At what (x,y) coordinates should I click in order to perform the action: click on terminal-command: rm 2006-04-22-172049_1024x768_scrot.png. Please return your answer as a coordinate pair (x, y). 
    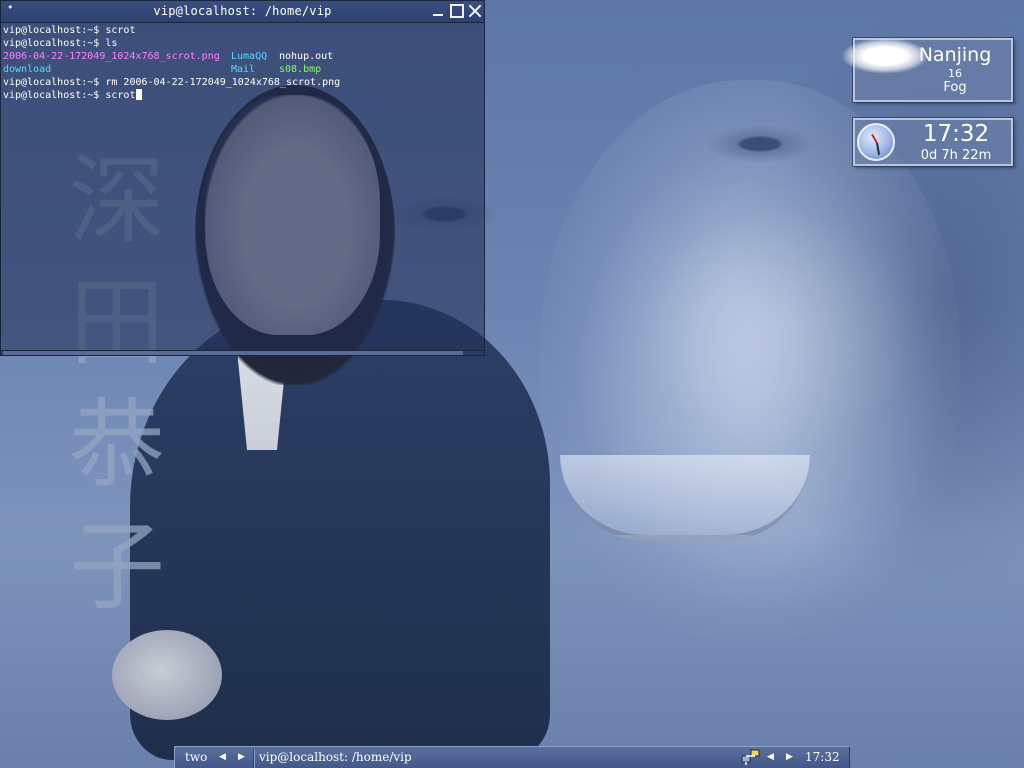
    Looking at the image, I should click on (223, 82).